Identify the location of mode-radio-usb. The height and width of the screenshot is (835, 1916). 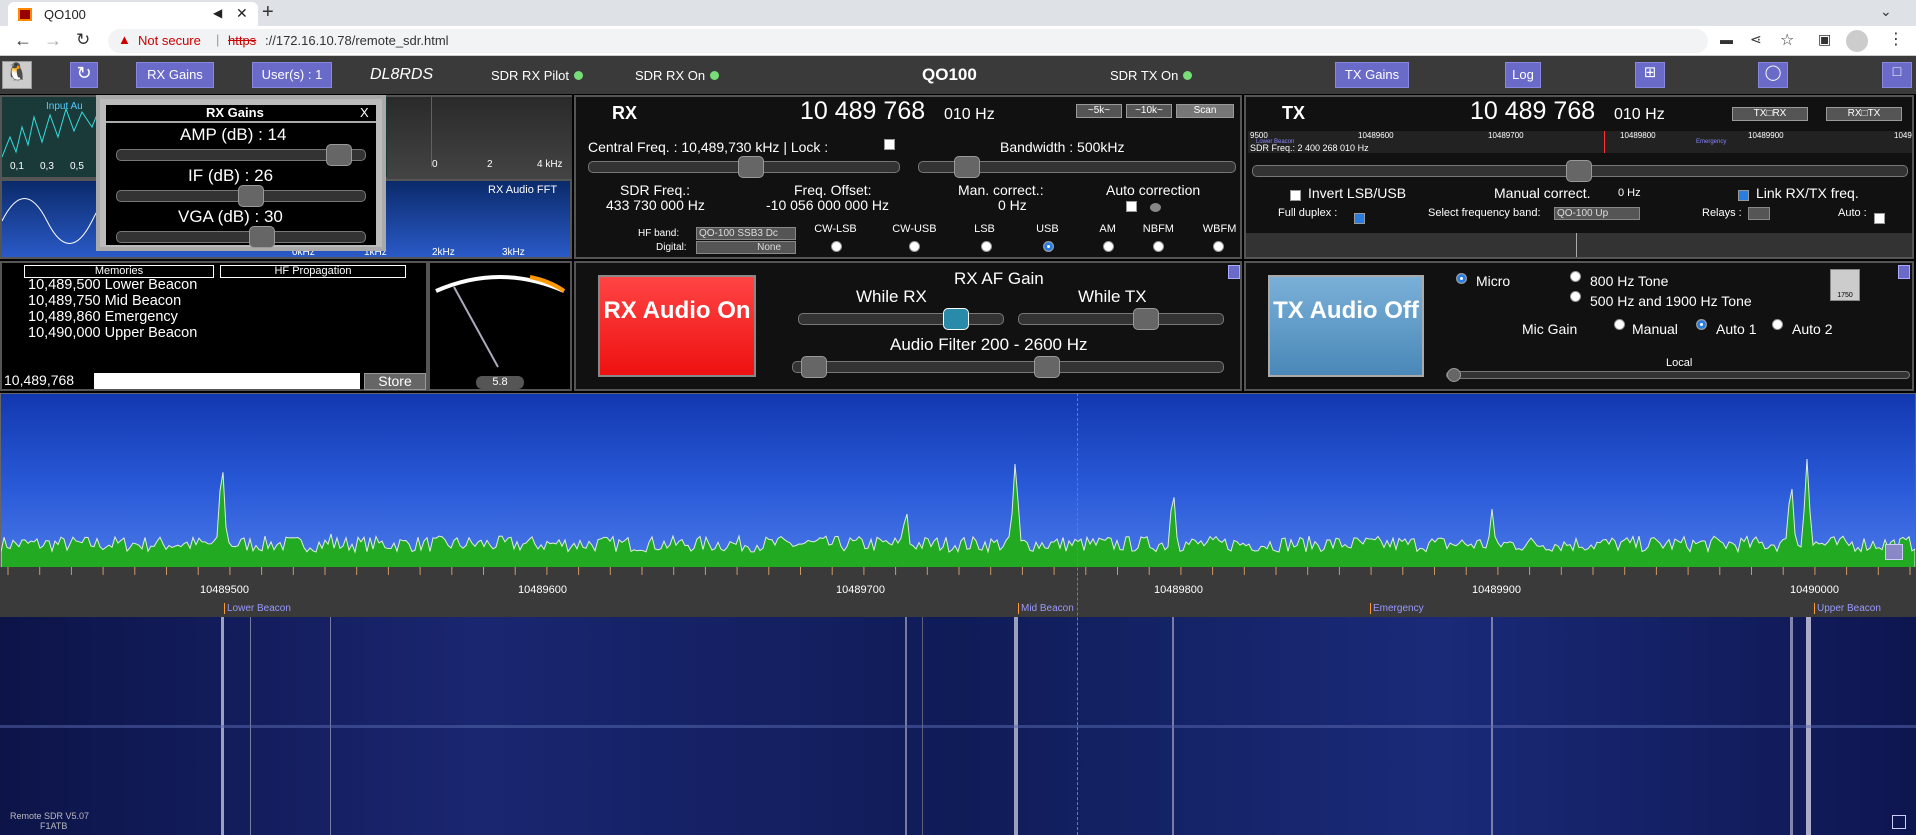
(1048, 246).